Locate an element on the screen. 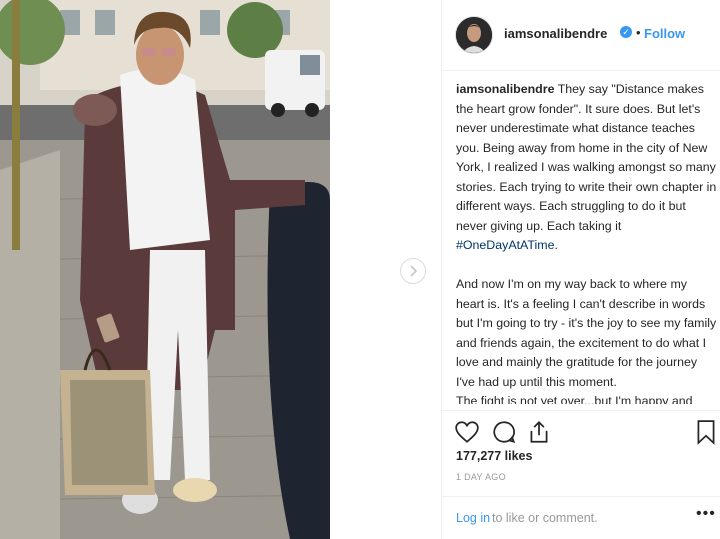  post-timestamp: 1 DAY AGO is located at coordinates (481, 477).